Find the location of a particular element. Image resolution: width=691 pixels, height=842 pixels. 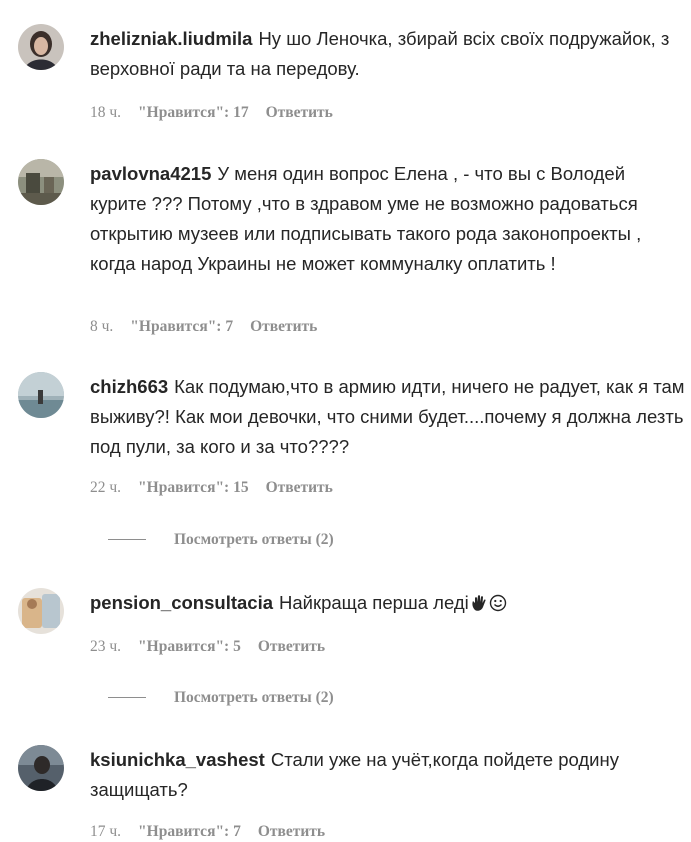

comment-time: 22 ч. is located at coordinates (106, 487).